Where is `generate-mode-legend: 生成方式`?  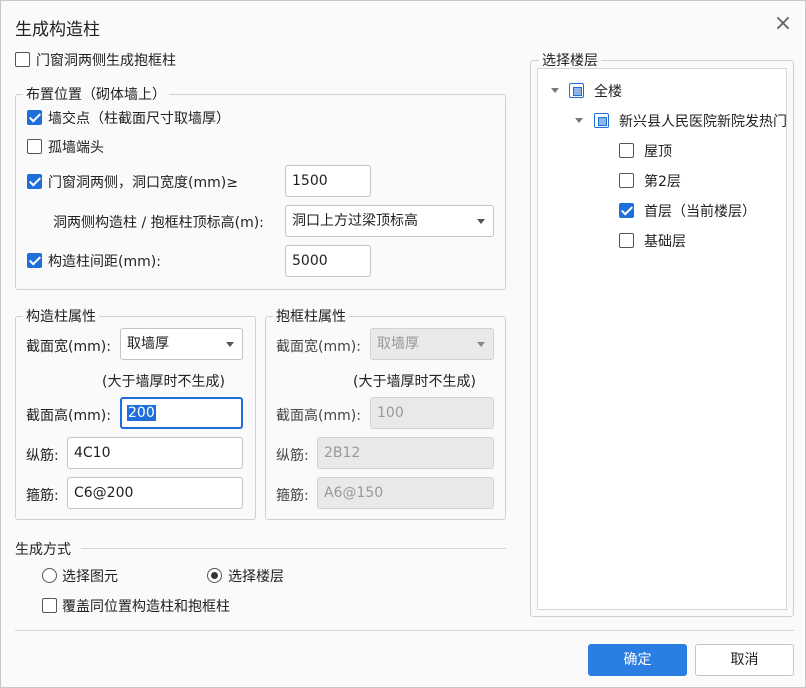
generate-mode-legend: 生成方式 is located at coordinates (43, 550).